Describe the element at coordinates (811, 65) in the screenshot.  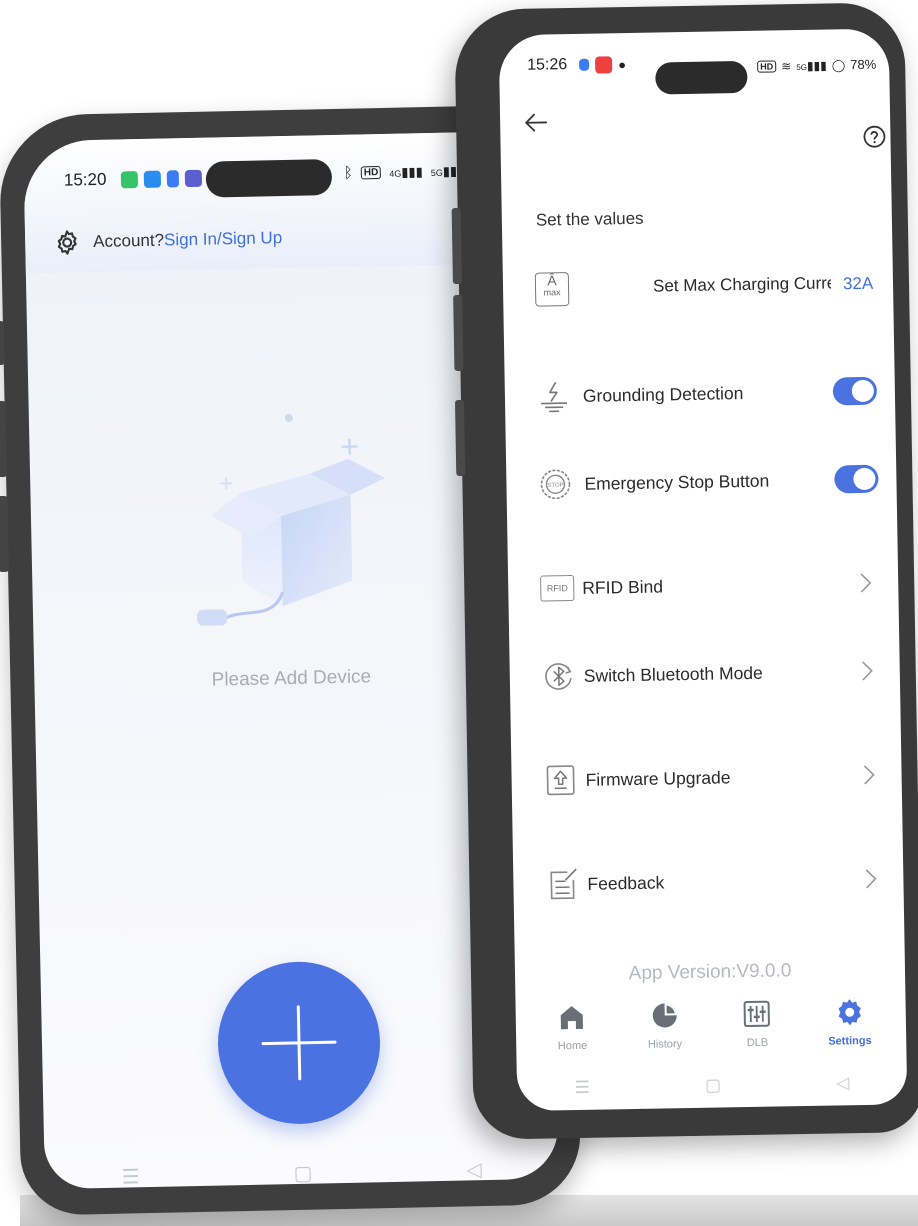
I see `signal-icon: 5G▮▮▮` at that location.